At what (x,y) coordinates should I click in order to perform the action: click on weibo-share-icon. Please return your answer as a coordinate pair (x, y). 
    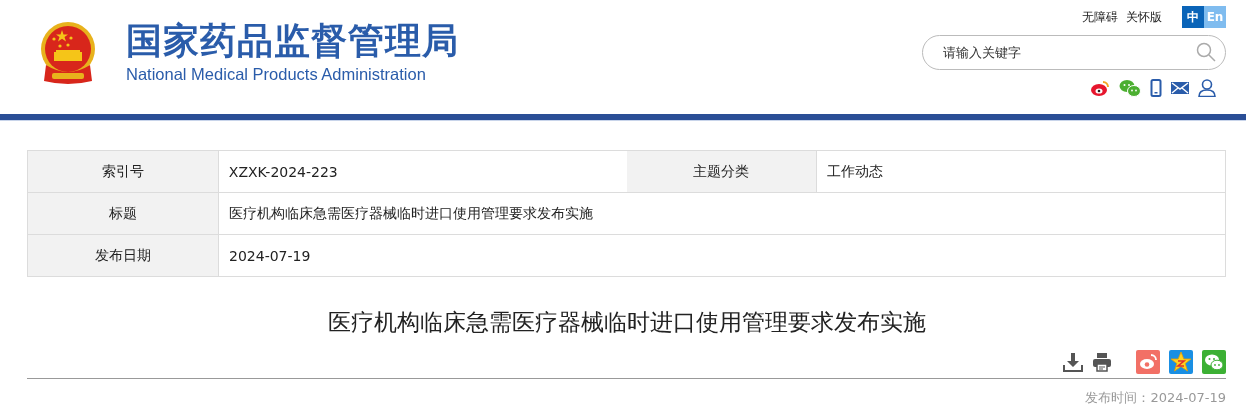
    Looking at the image, I should click on (1148, 362).